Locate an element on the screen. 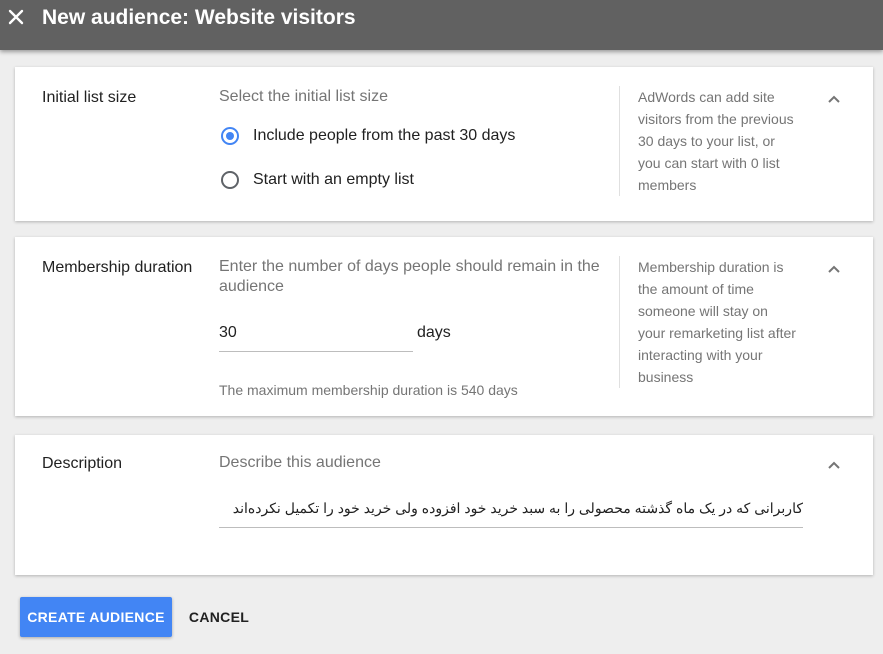 The image size is (883, 654). radio-unchecked-icon is located at coordinates (230, 180).